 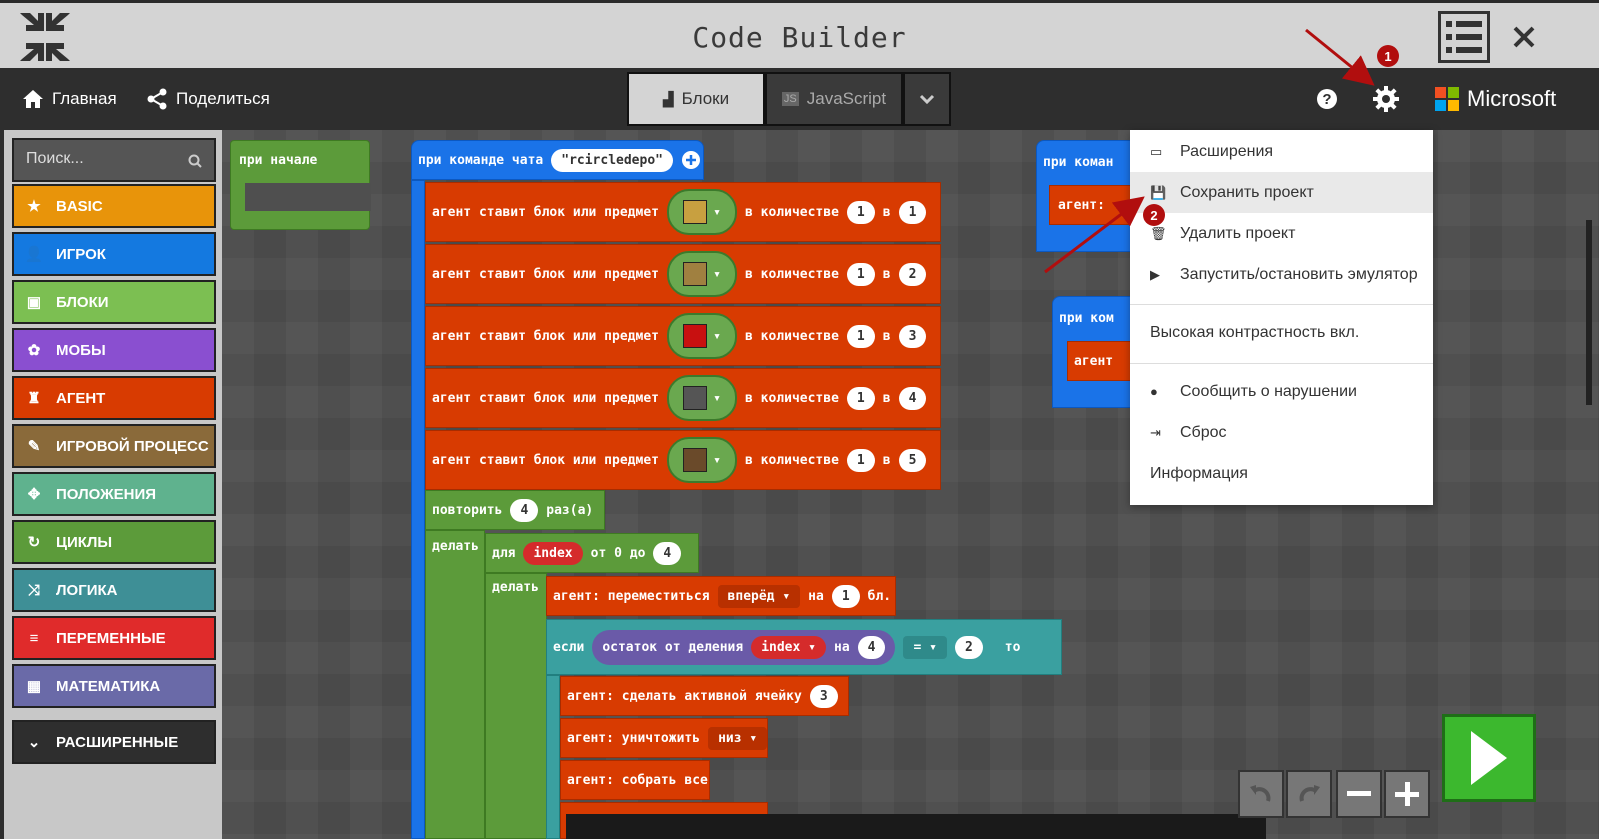 What do you see at coordinates (696, 99) in the screenshot?
I see `tab-blocks: ▟ Блоки` at bounding box center [696, 99].